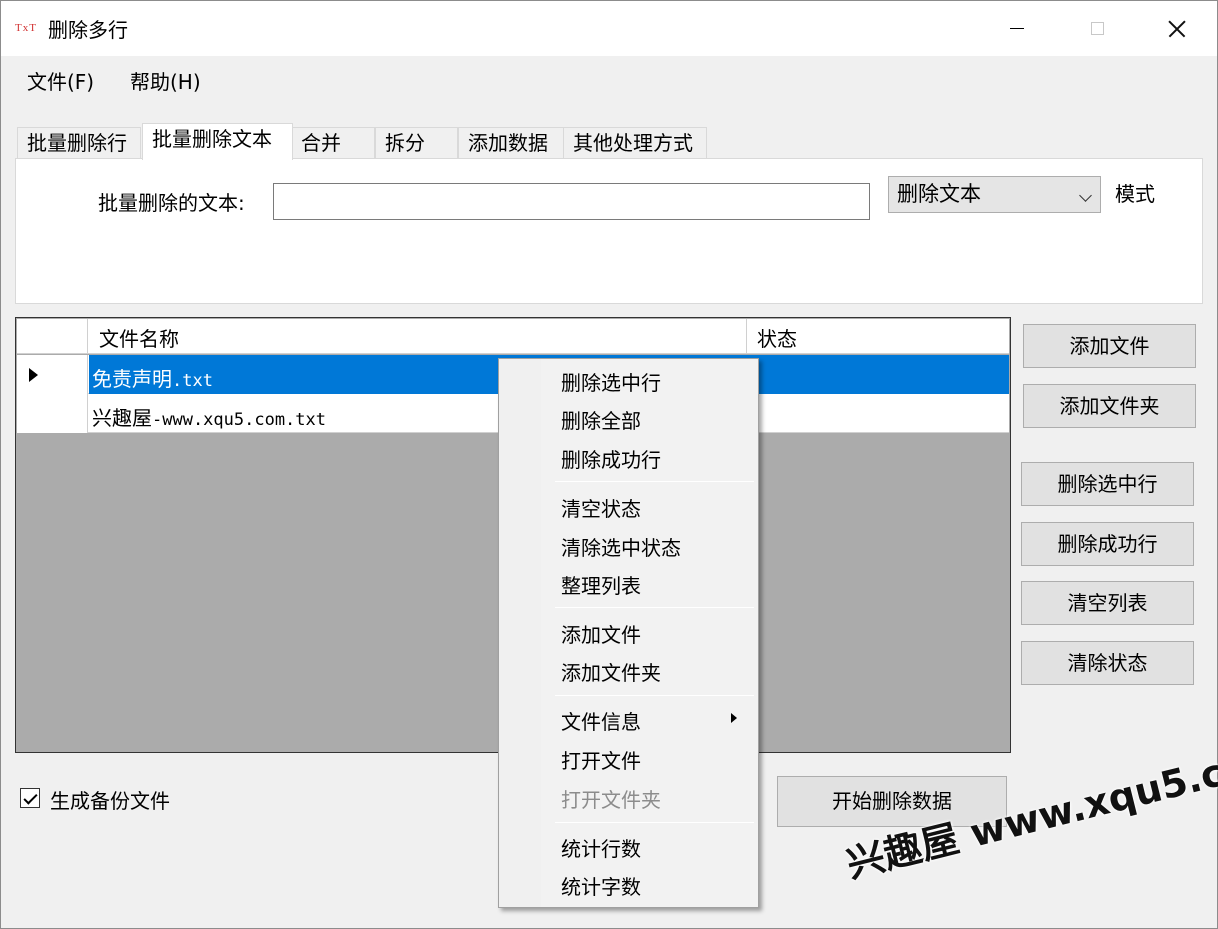 This screenshot has height=929, width=1218. What do you see at coordinates (635, 143) in the screenshot?
I see `tab-other-methods: 其他处理方式` at bounding box center [635, 143].